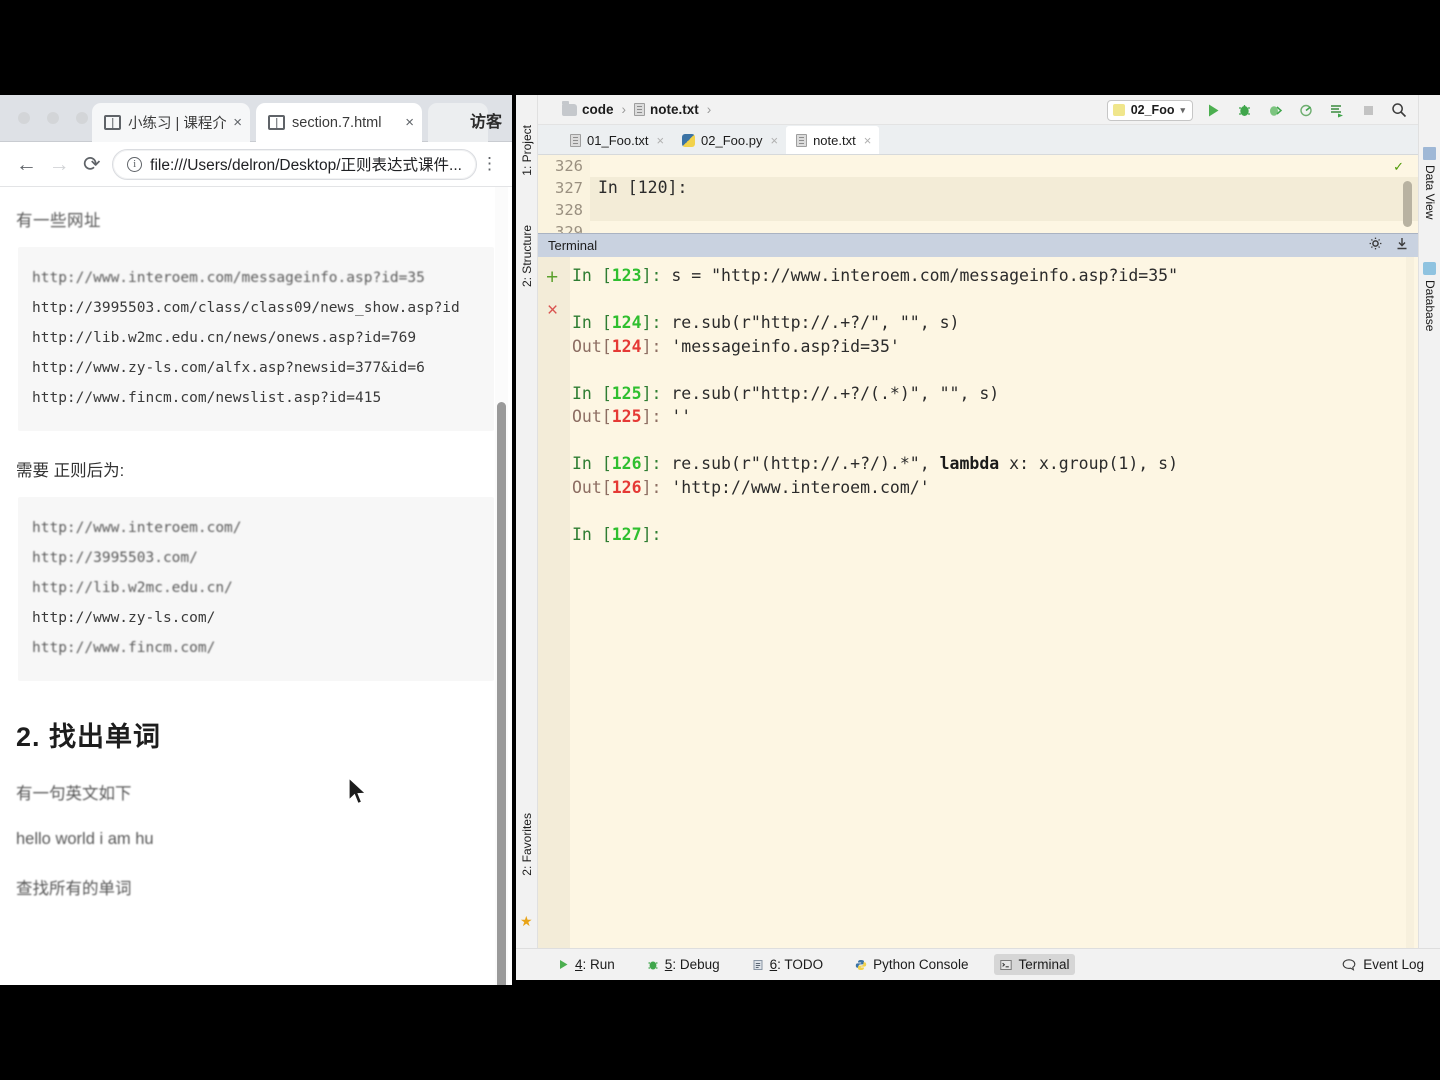 The image size is (1440, 1080). I want to click on status-item-run: 4: Run, so click(586, 964).